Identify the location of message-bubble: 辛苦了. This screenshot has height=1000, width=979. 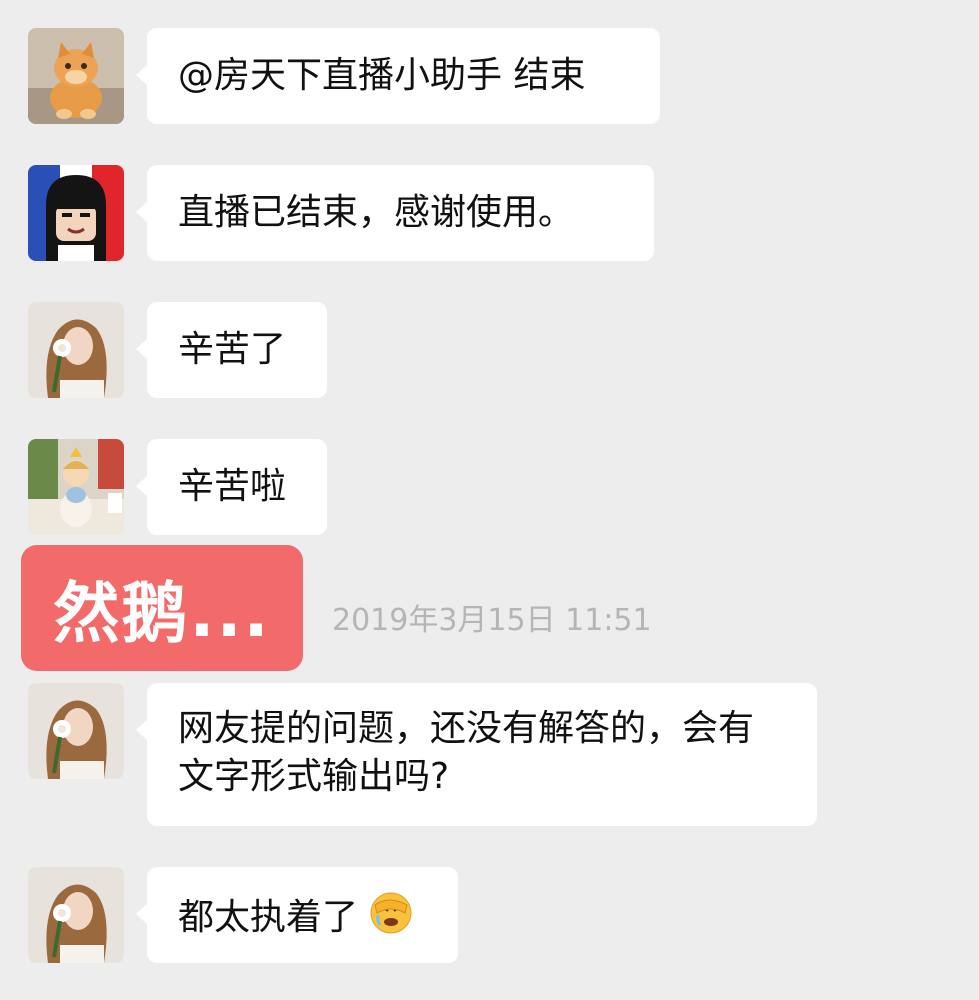
(231, 350).